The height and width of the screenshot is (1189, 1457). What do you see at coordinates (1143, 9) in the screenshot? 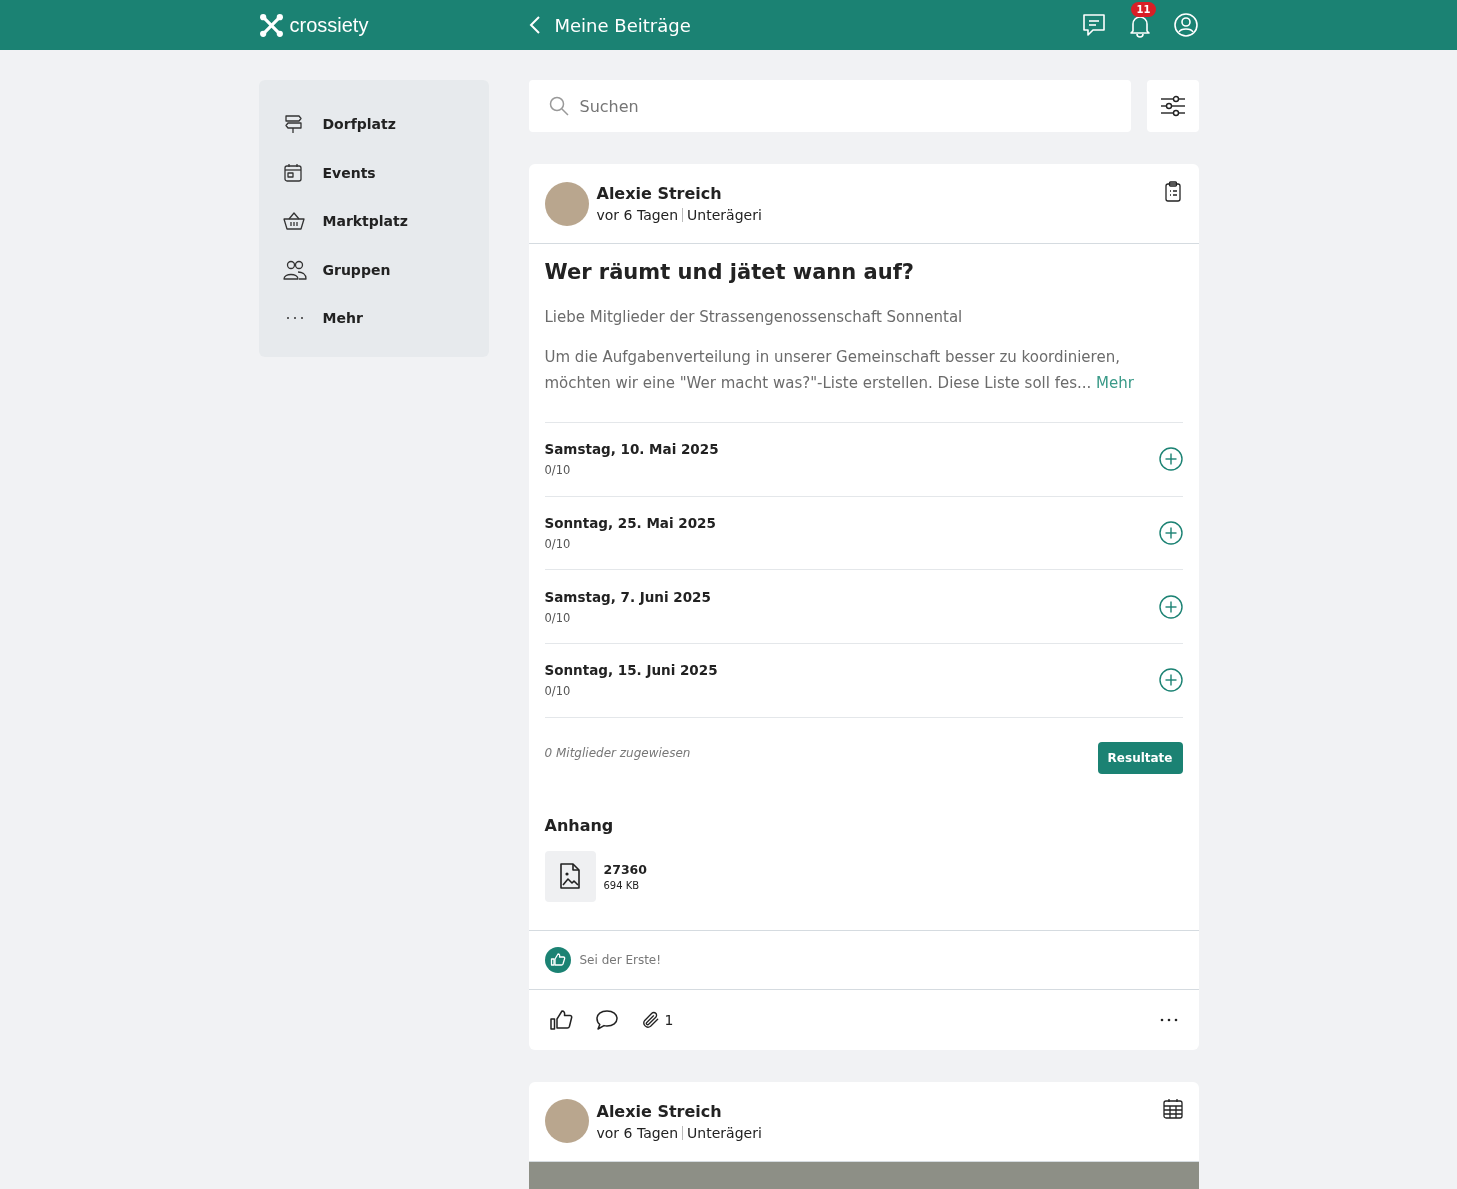
I see `notification-count: 11` at bounding box center [1143, 9].